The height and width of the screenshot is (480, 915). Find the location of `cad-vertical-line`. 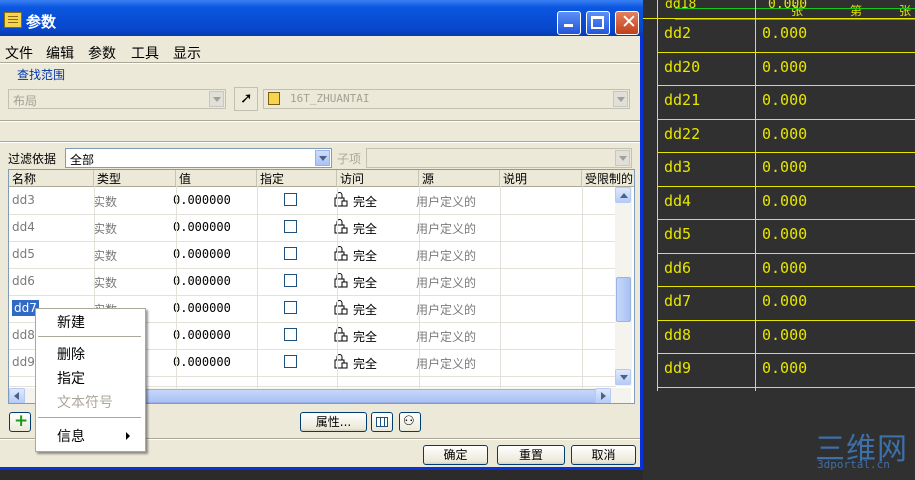

cad-vertical-line is located at coordinates (755, 195).